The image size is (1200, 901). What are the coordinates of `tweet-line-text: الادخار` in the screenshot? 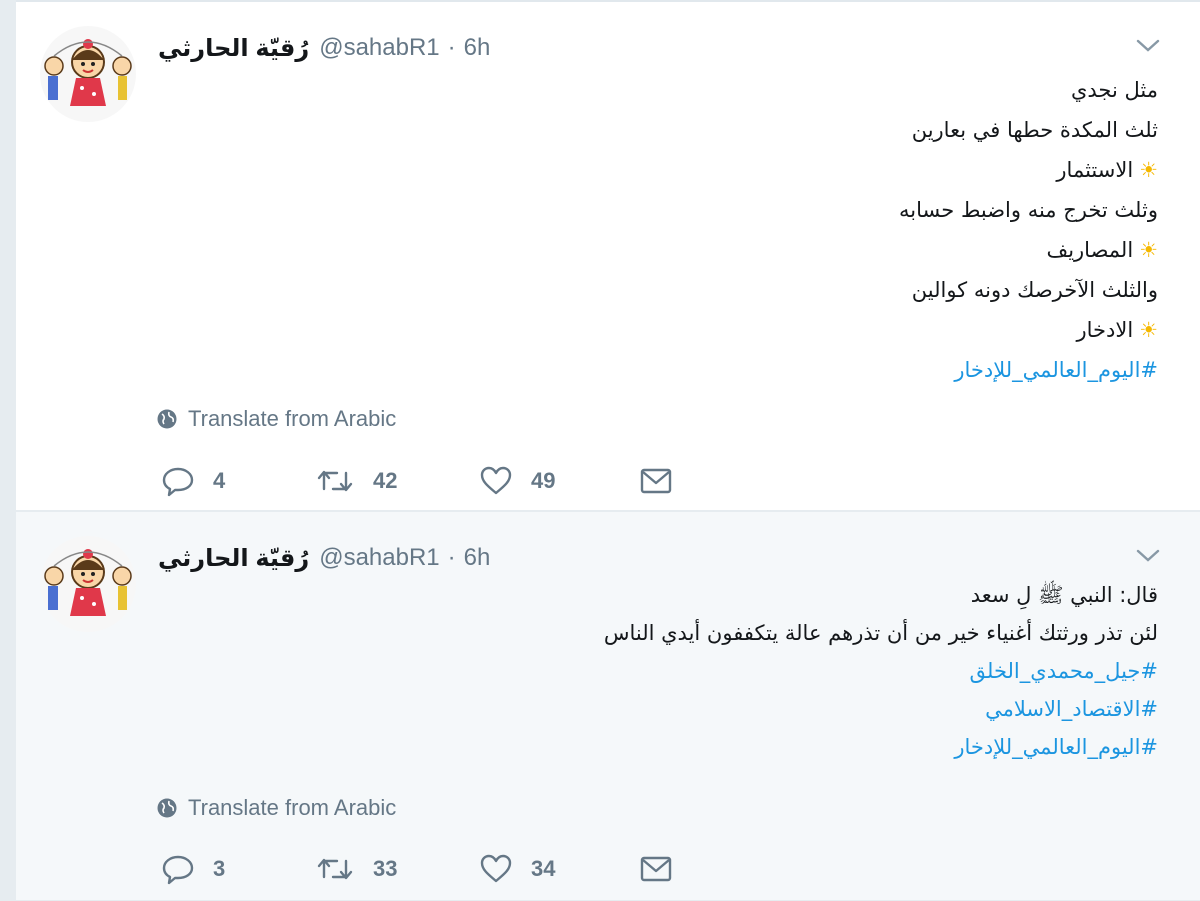 It's located at (1105, 330).